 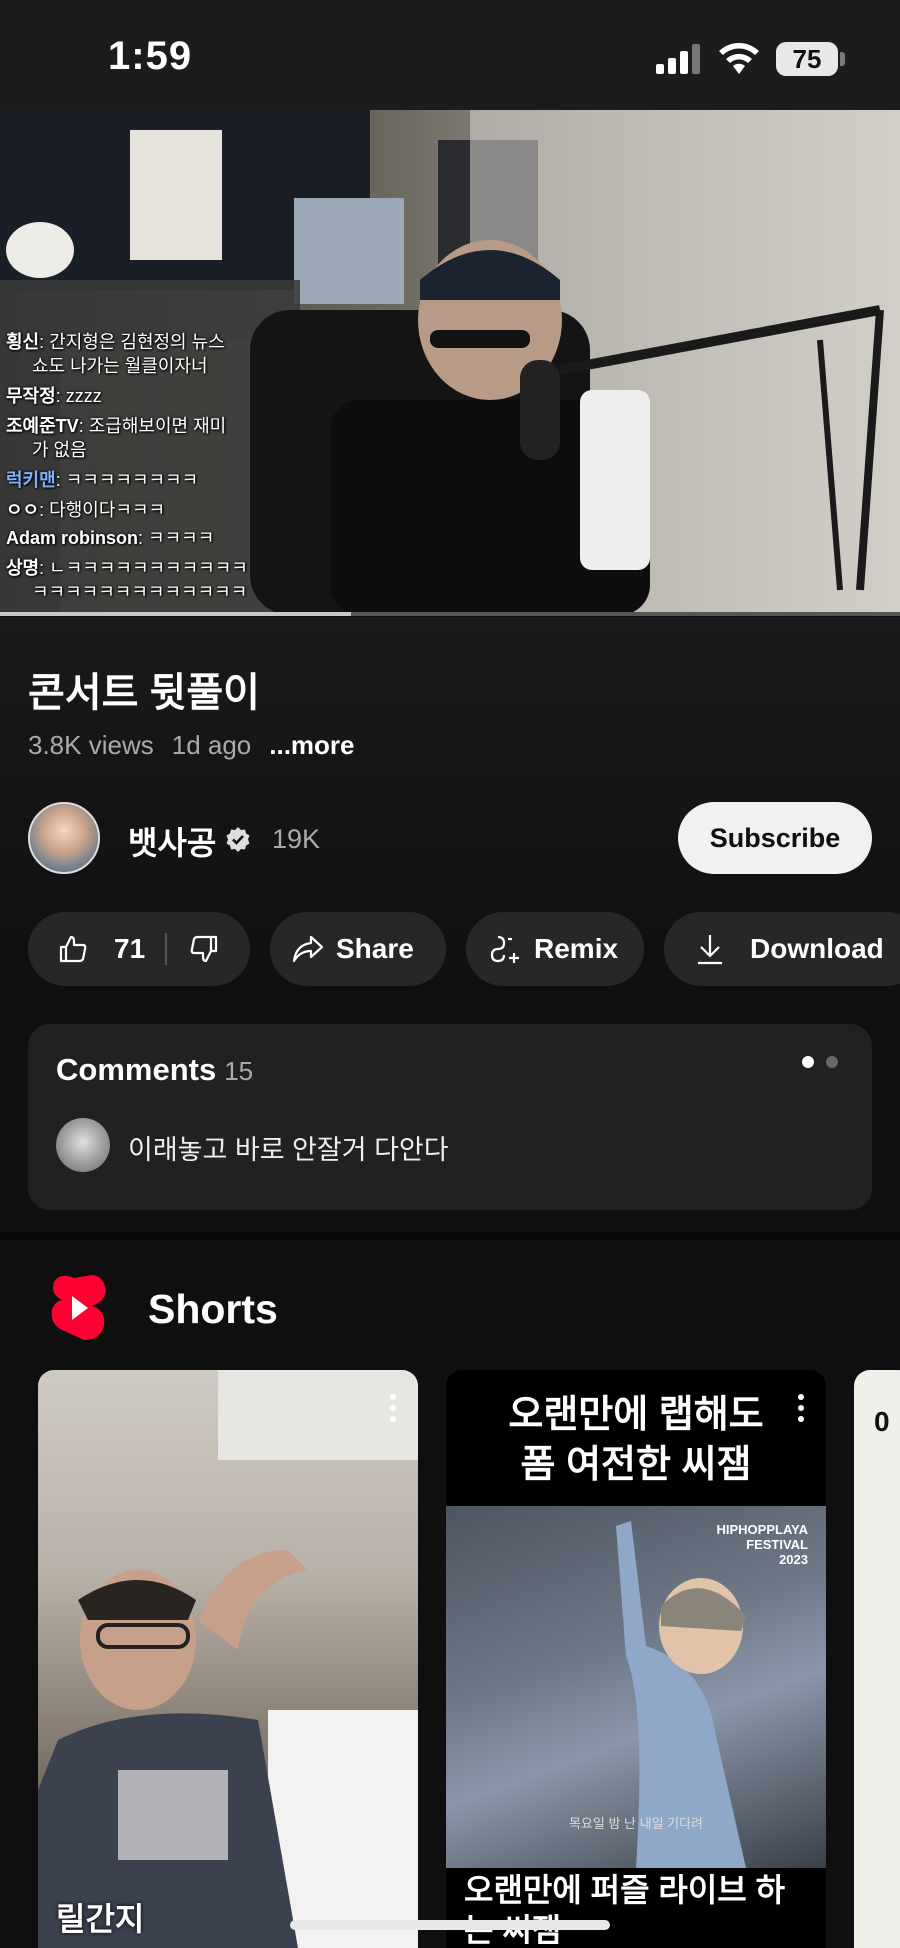 I want to click on comments-card: Comments 15 이래놓고 바로 안잘거 다안다, so click(x=450, y=1117).